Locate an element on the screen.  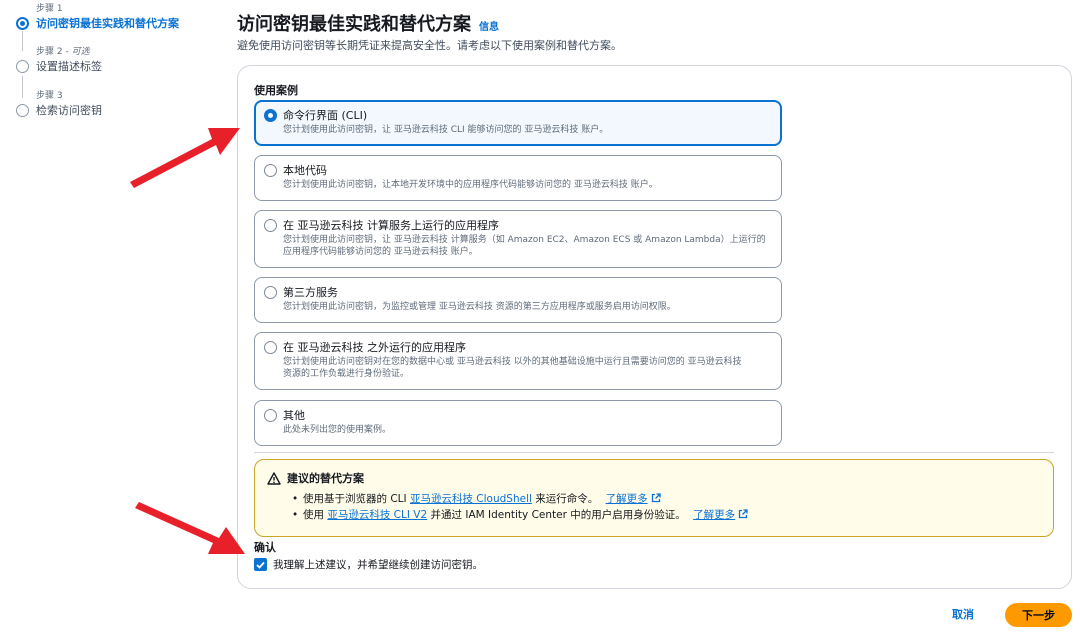
step-1-title: 访问密钥最佳实践和替代方案 is located at coordinates (107, 23).